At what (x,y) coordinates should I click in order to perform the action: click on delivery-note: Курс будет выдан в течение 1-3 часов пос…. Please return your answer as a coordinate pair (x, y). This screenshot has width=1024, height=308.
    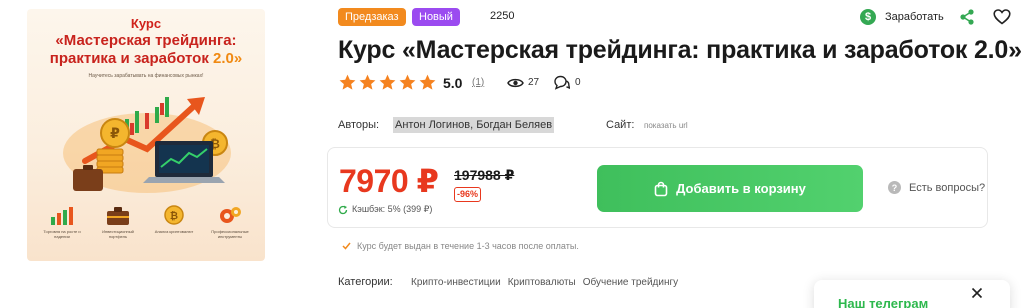
    Looking at the image, I should click on (460, 246).